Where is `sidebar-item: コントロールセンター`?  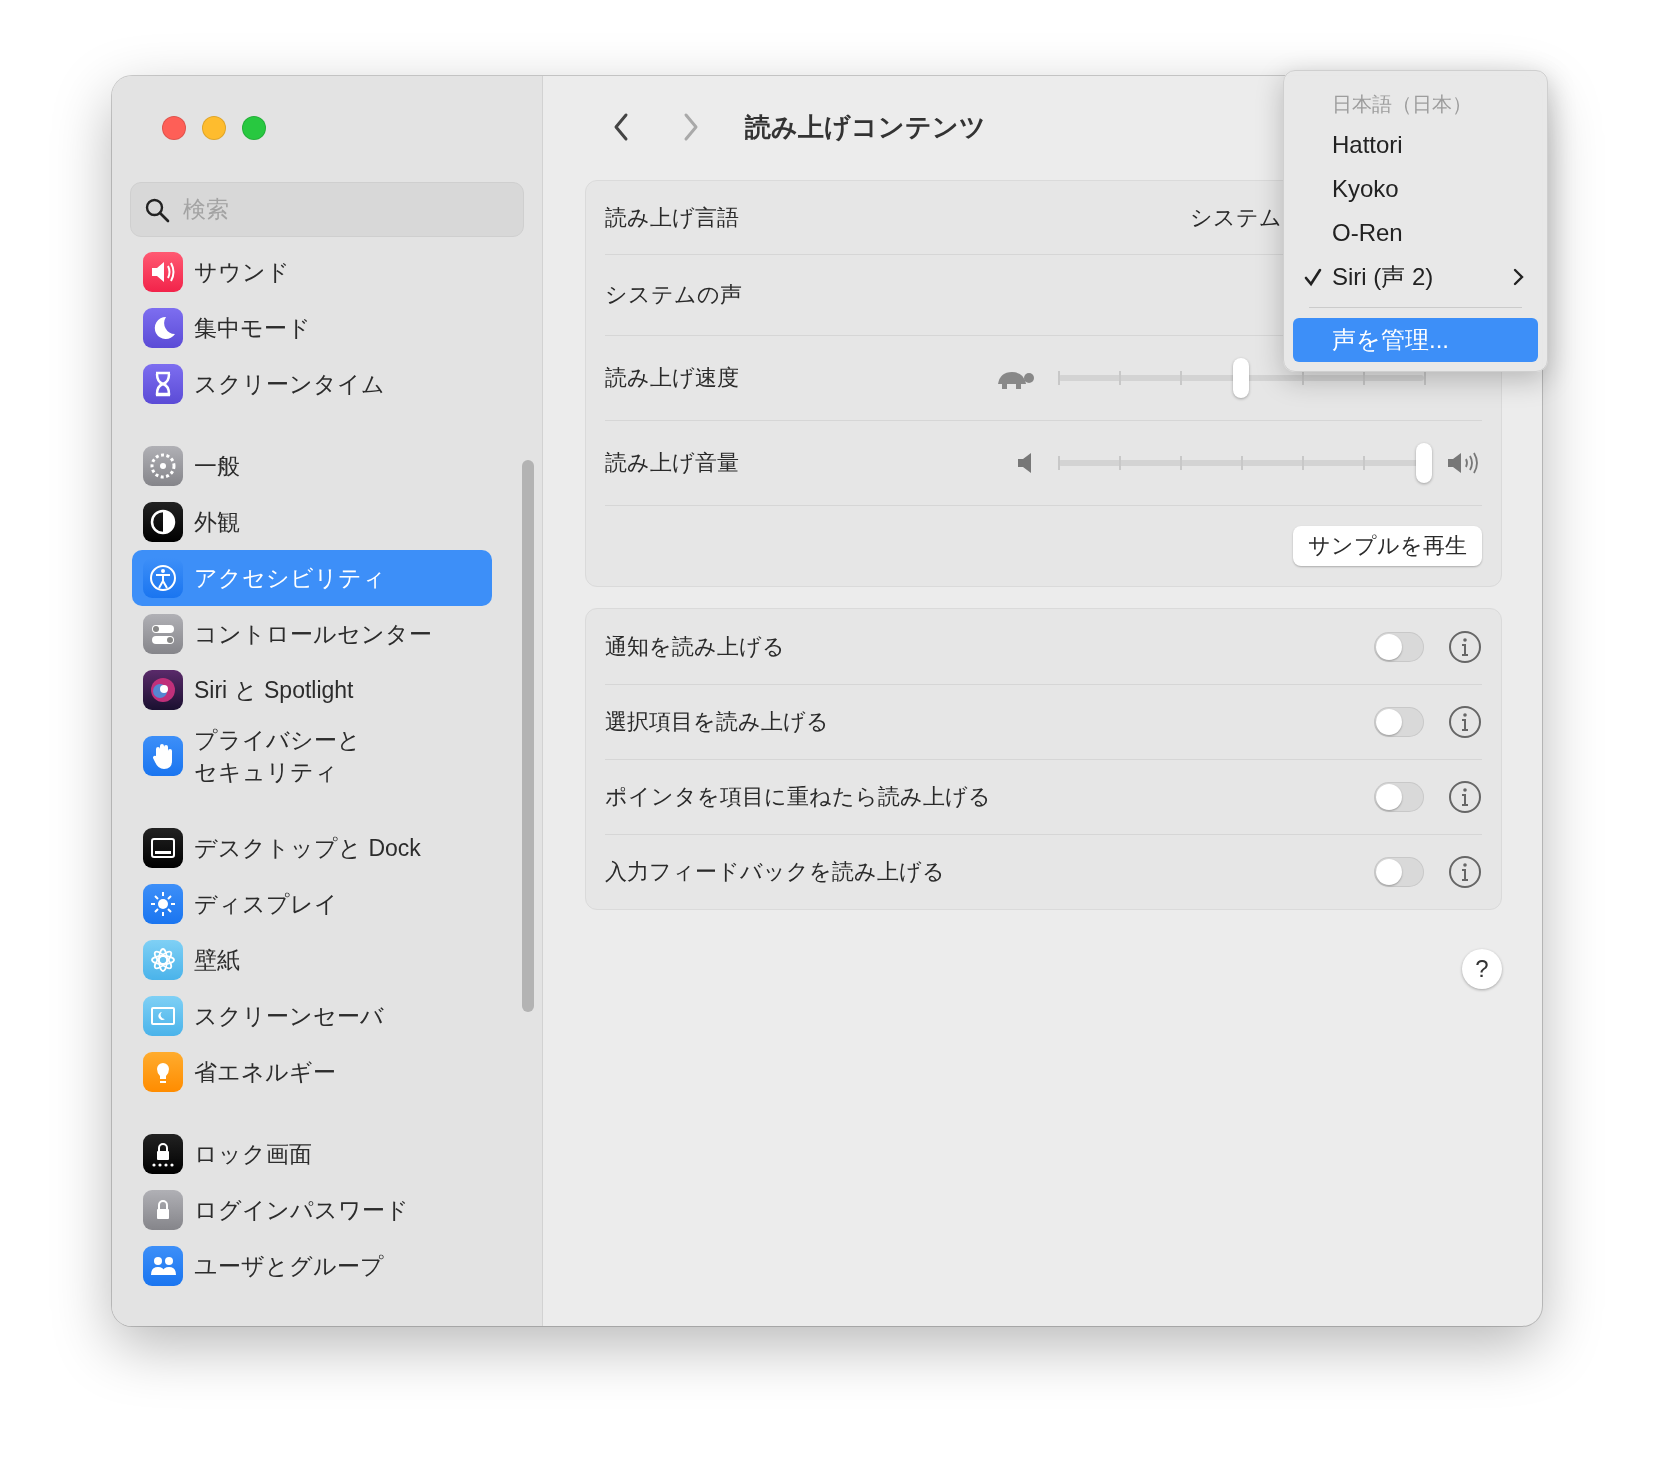 sidebar-item: コントロールセンター is located at coordinates (312, 634).